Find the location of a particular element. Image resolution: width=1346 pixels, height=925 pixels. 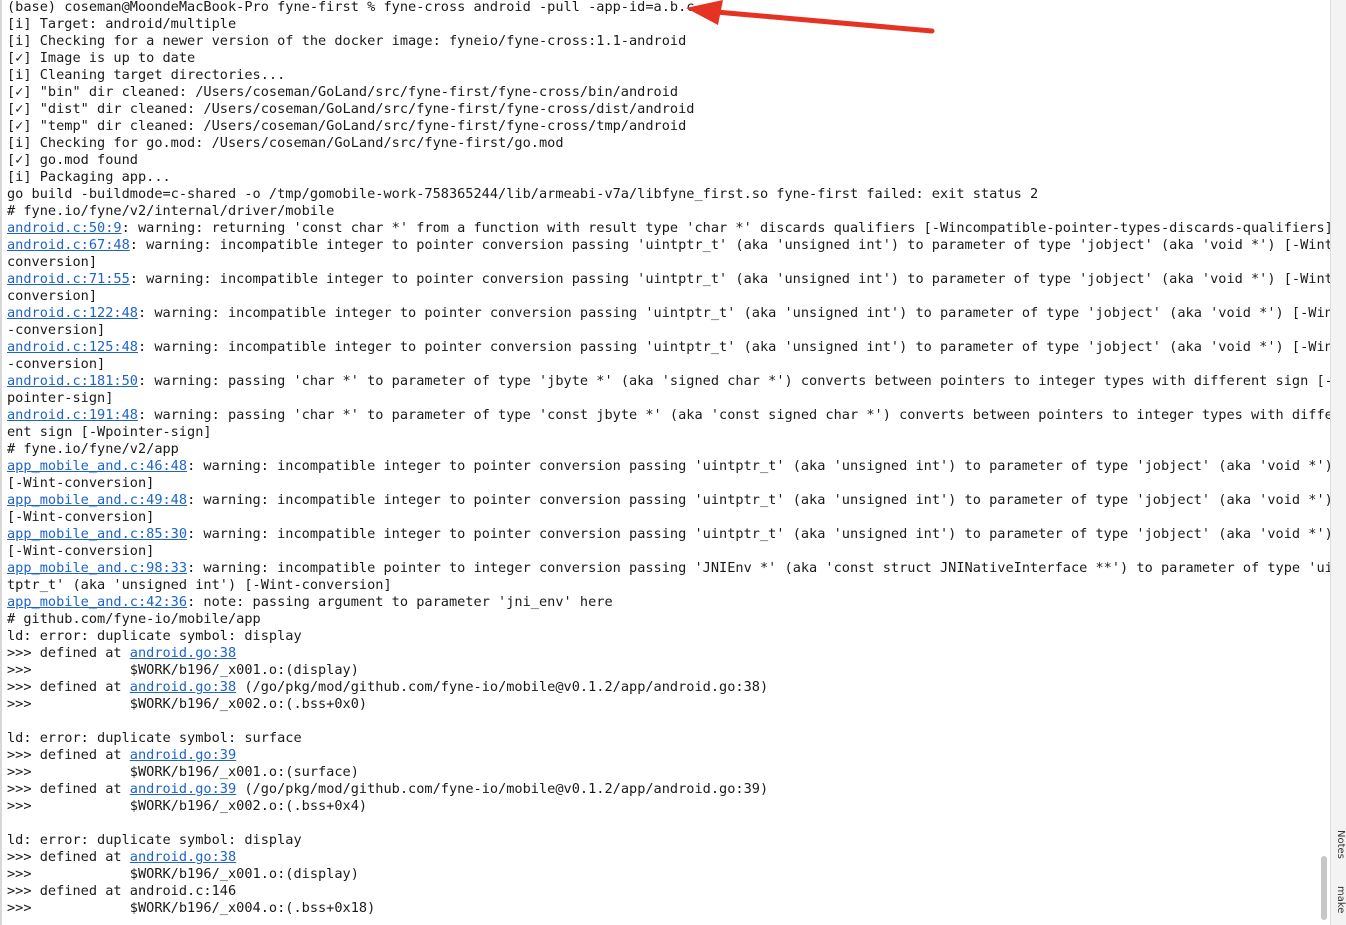

terminal-text: [i] Target: android/multiple is located at coordinates (122, 24).